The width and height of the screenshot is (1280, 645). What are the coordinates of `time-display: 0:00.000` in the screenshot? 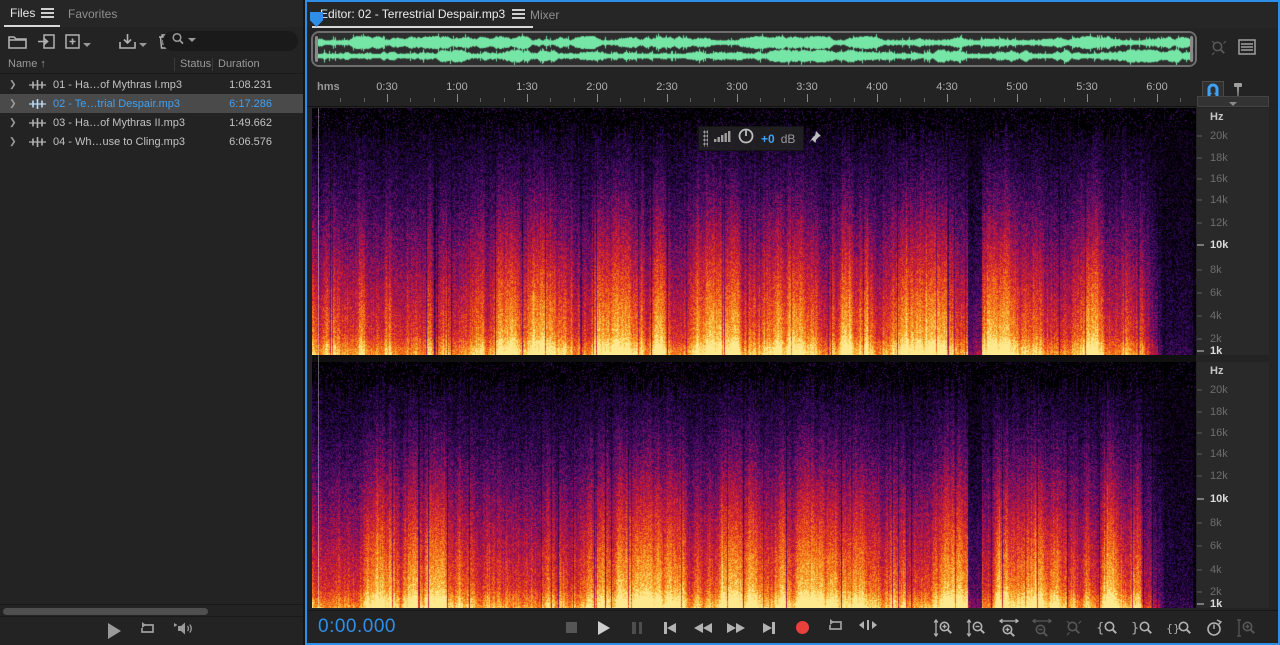 It's located at (357, 627).